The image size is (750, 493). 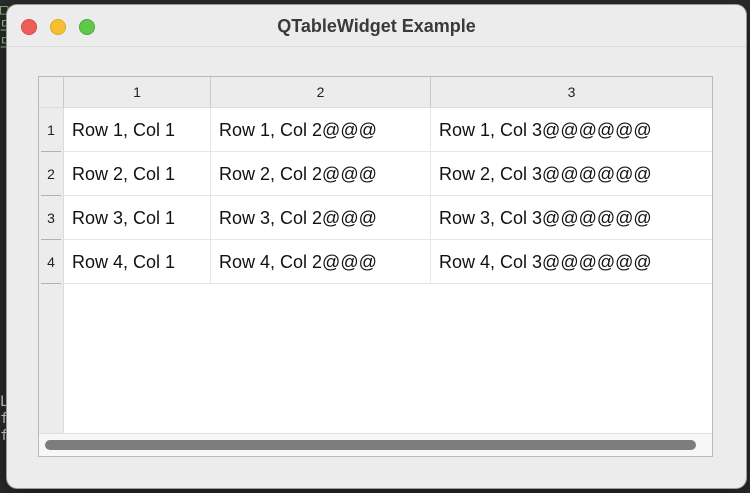 What do you see at coordinates (572, 262) in the screenshot?
I see `table-cell: Row 4, Col 3@@@@@@` at bounding box center [572, 262].